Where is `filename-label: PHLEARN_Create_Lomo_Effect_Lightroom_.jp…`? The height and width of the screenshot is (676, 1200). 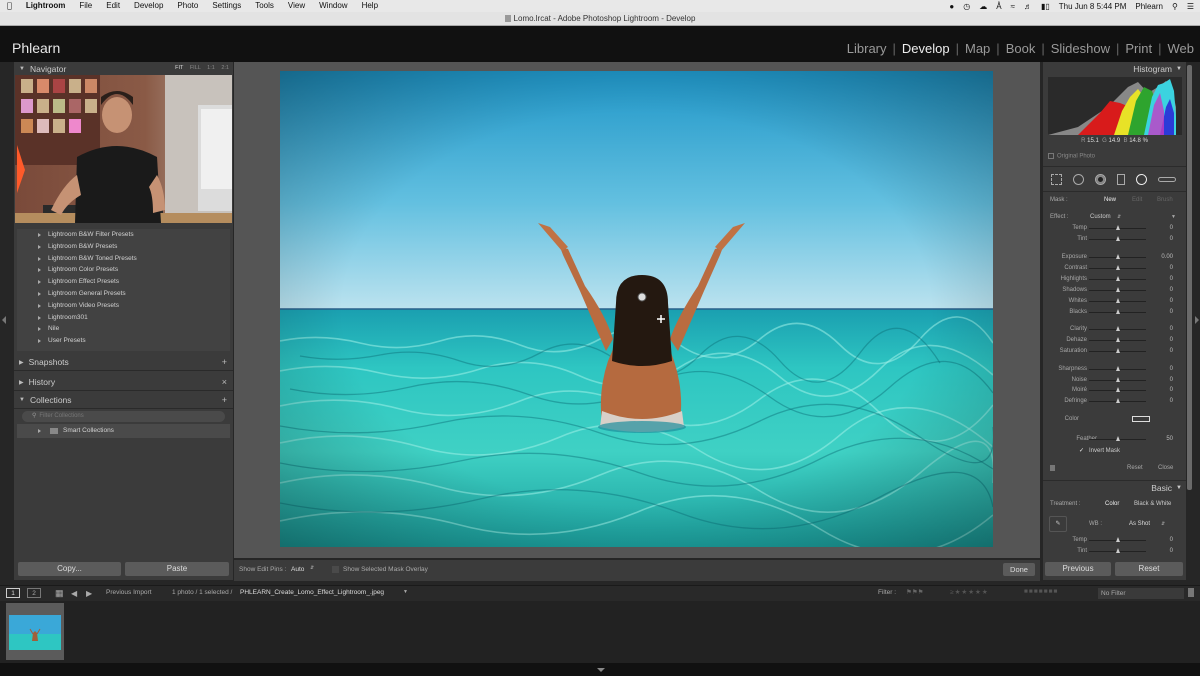
filename-label: PHLEARN_Create_Lomo_Effect_Lightroom_.jp… is located at coordinates (312, 592).